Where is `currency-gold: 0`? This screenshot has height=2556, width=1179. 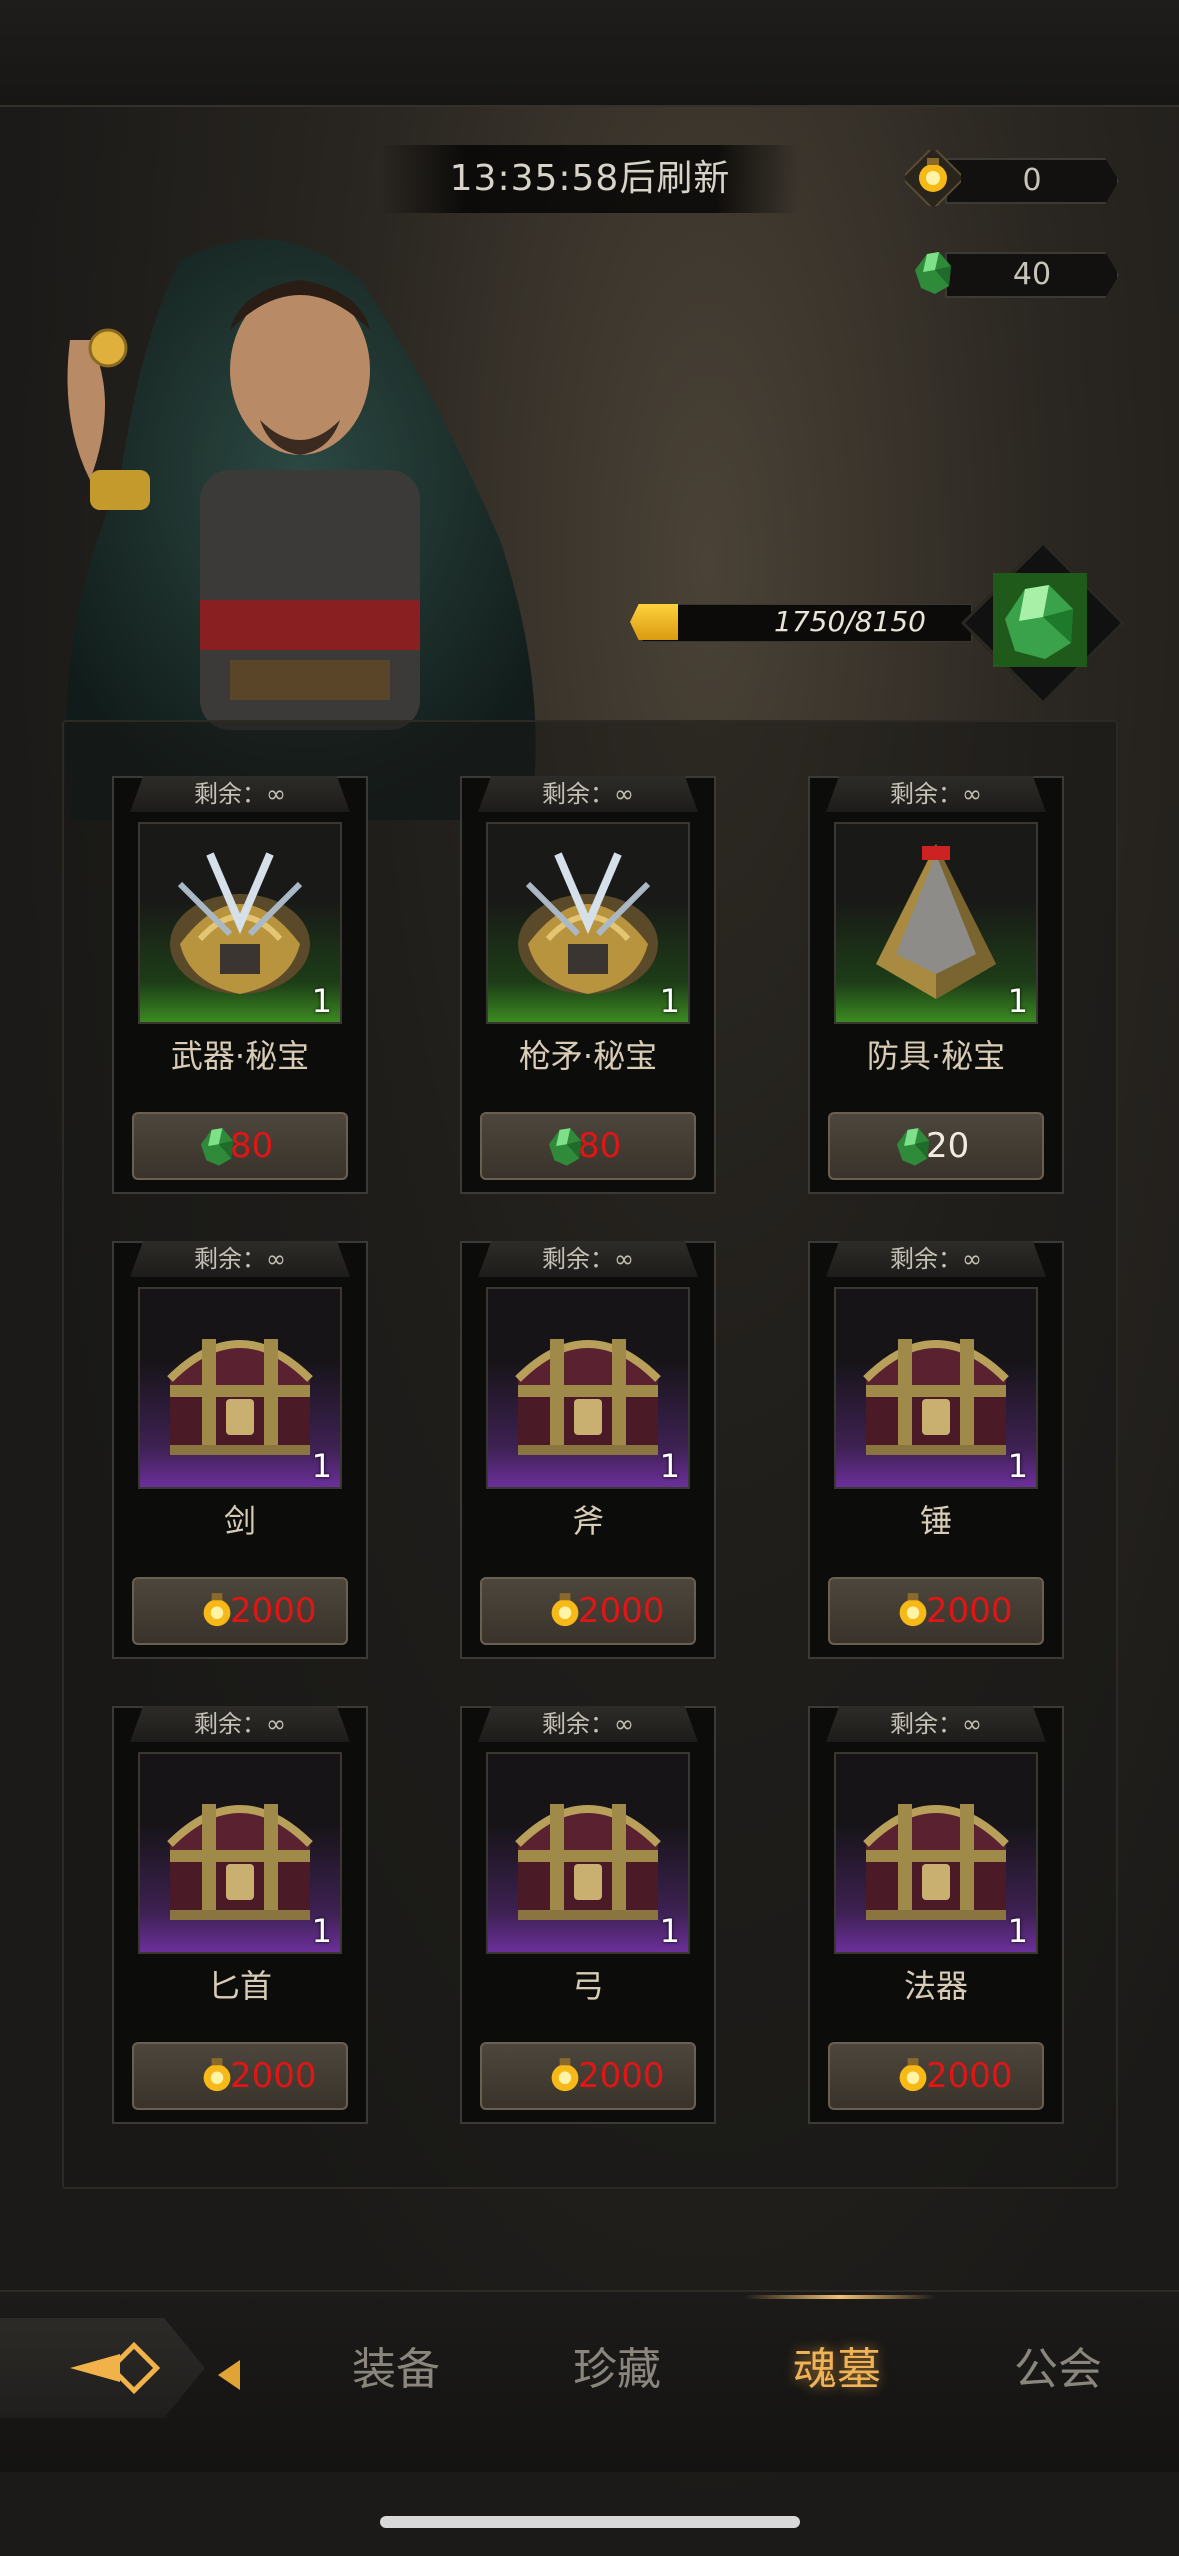 currency-gold: 0 is located at coordinates (1012, 178).